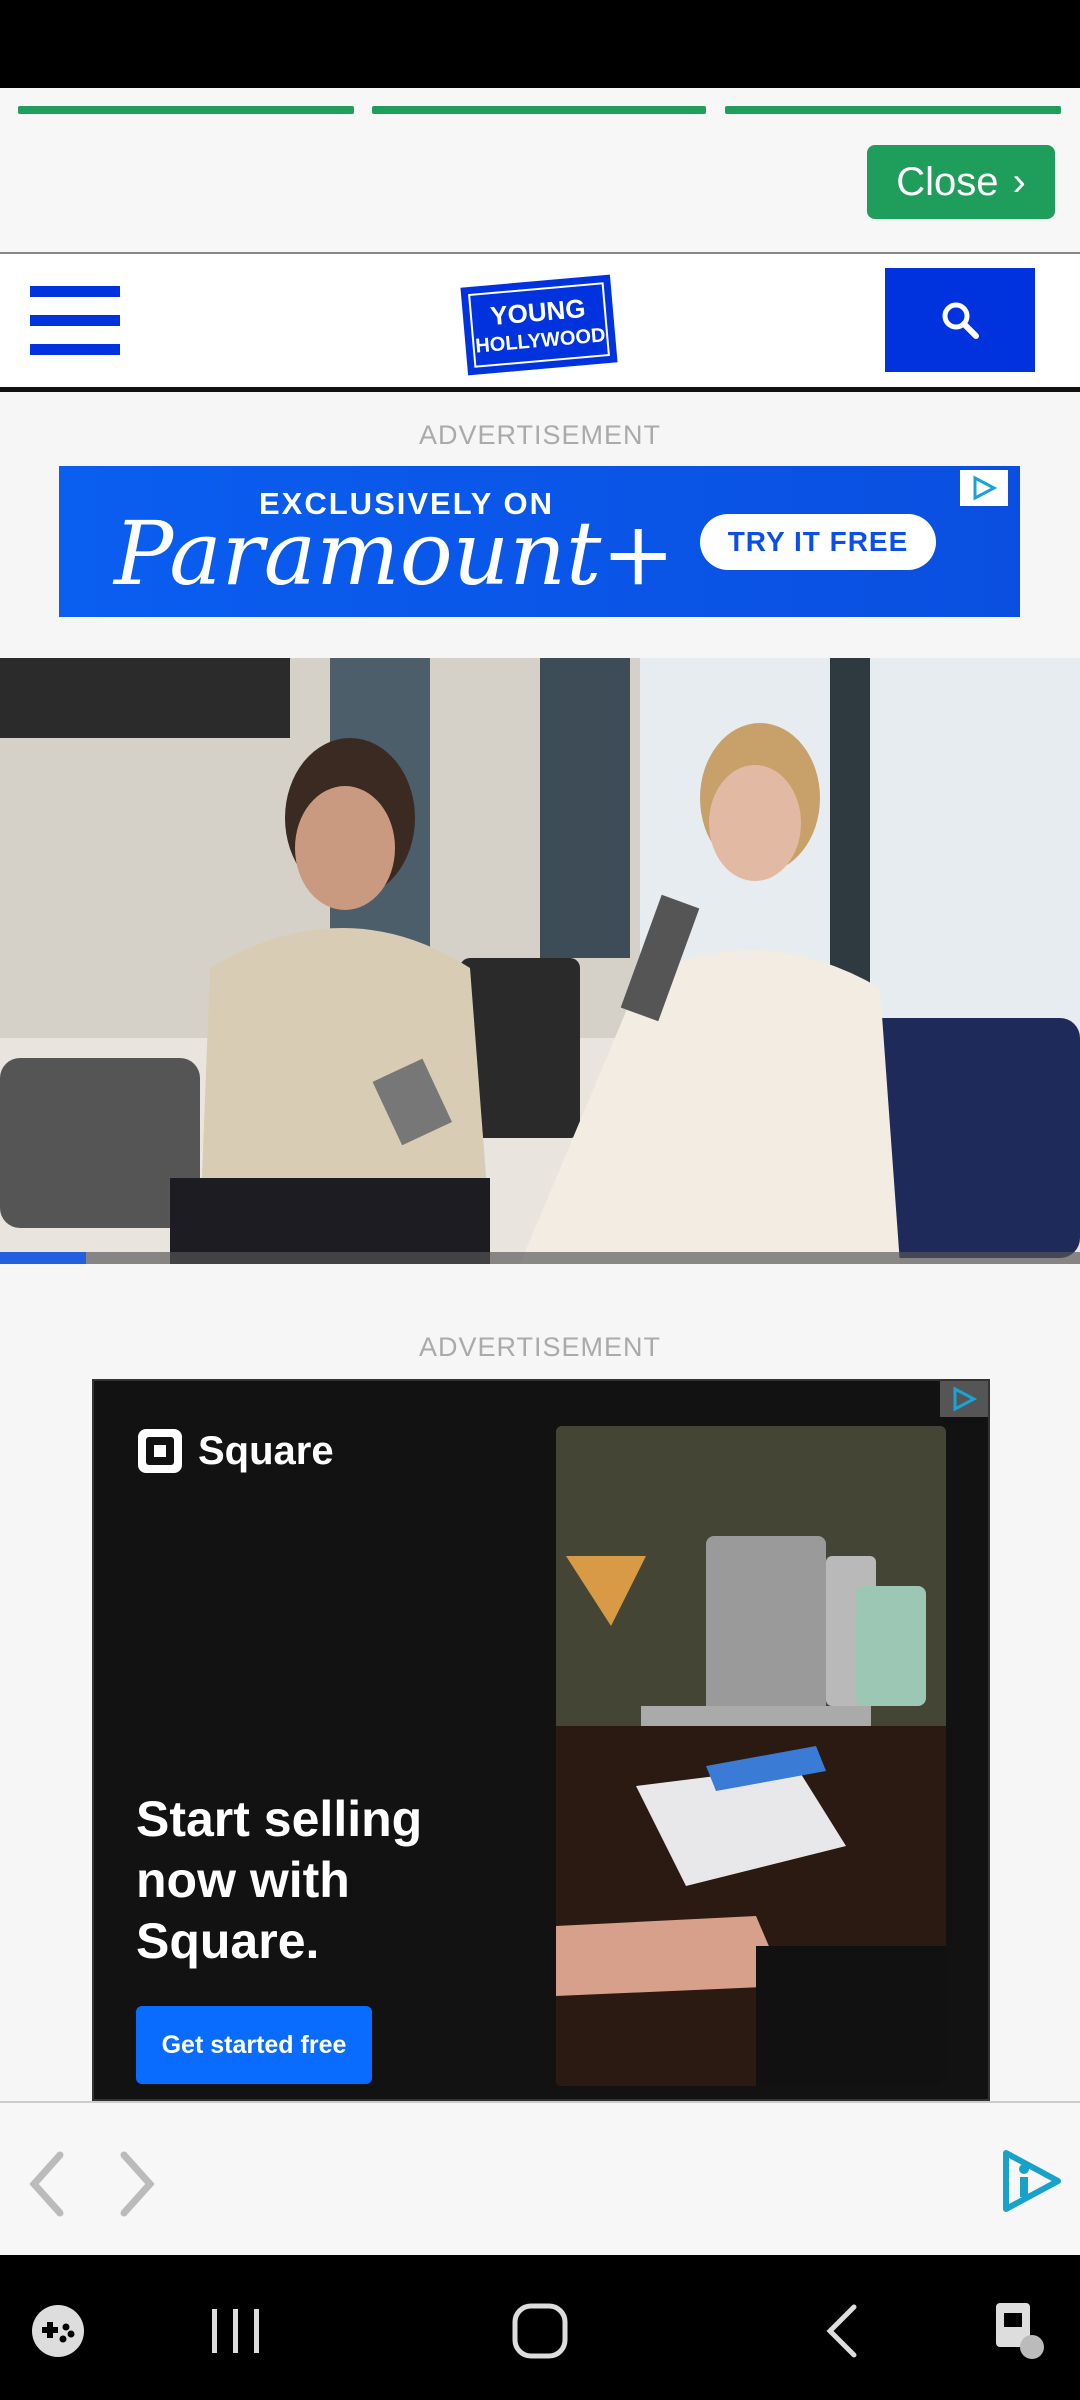 This screenshot has height=2400, width=1080. Describe the element at coordinates (279, 1880) in the screenshot. I see `ad-headline: Start selling now with Square.` at that location.